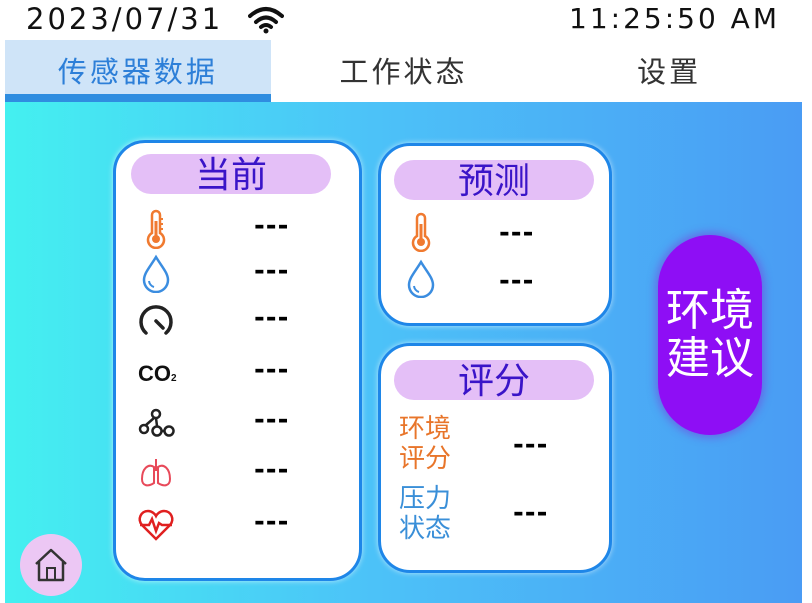 This screenshot has height=603, width=812. I want to click on molecule-icon, so click(156, 422).